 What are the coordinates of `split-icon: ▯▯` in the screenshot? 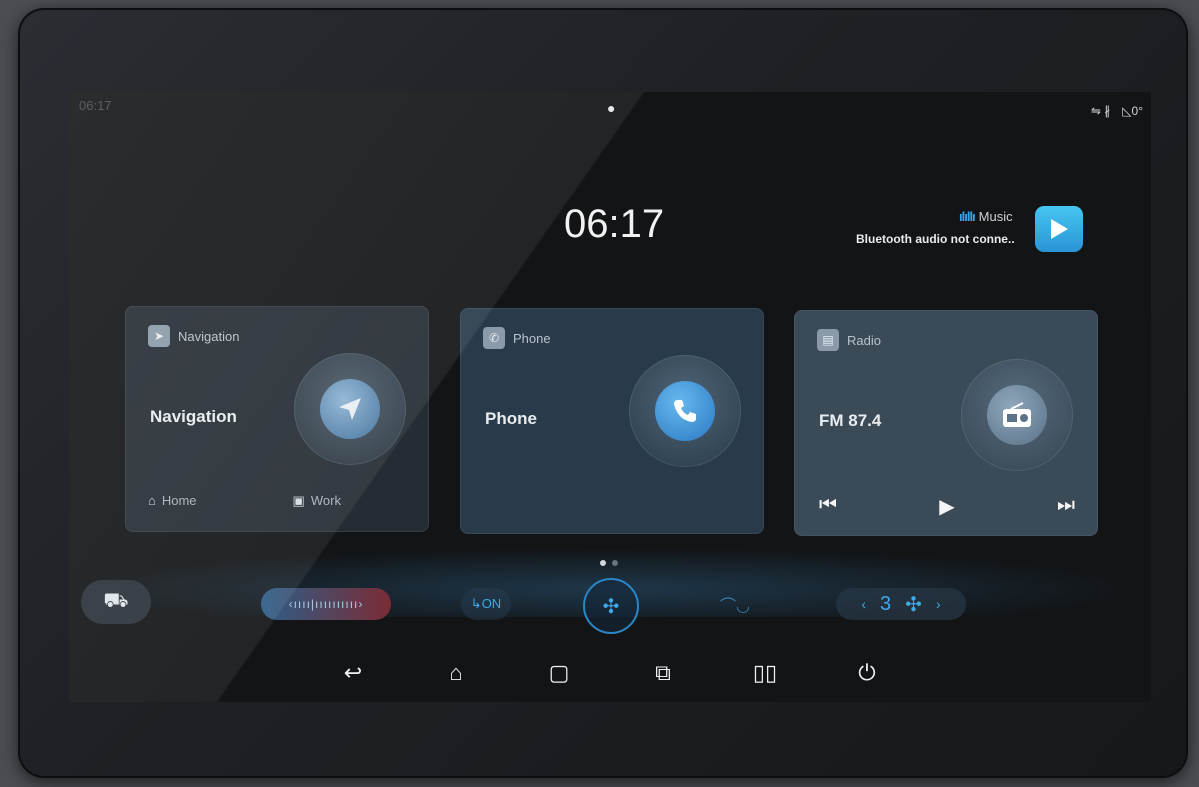 It's located at (765, 673).